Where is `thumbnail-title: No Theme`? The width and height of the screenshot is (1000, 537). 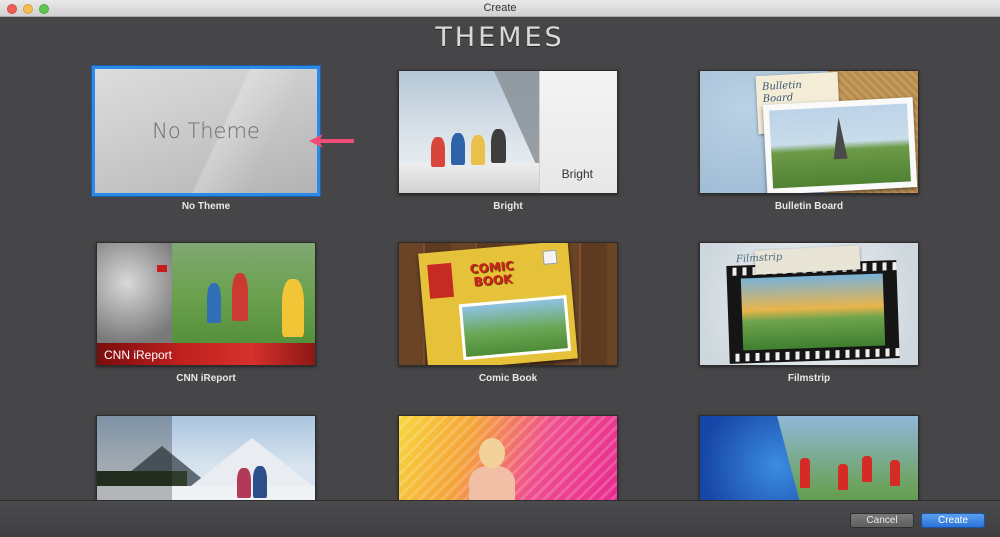 thumbnail-title: No Theme is located at coordinates (206, 131).